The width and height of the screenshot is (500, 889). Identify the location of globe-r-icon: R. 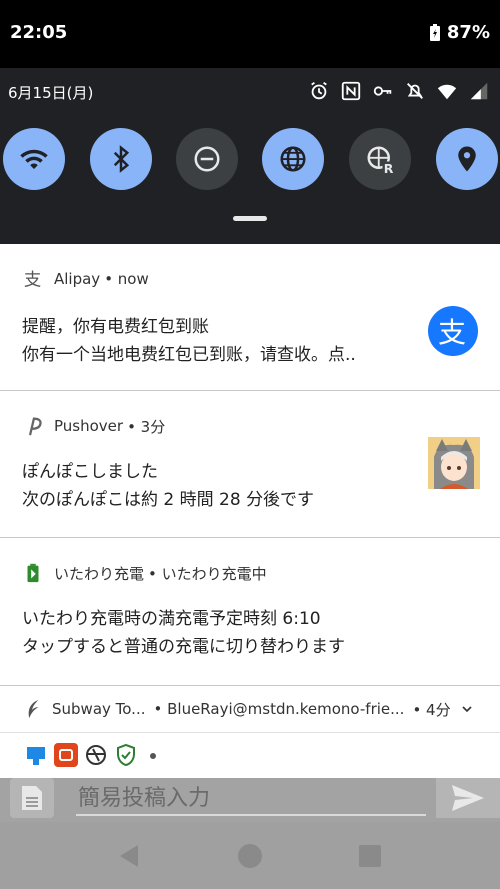
(381, 160).